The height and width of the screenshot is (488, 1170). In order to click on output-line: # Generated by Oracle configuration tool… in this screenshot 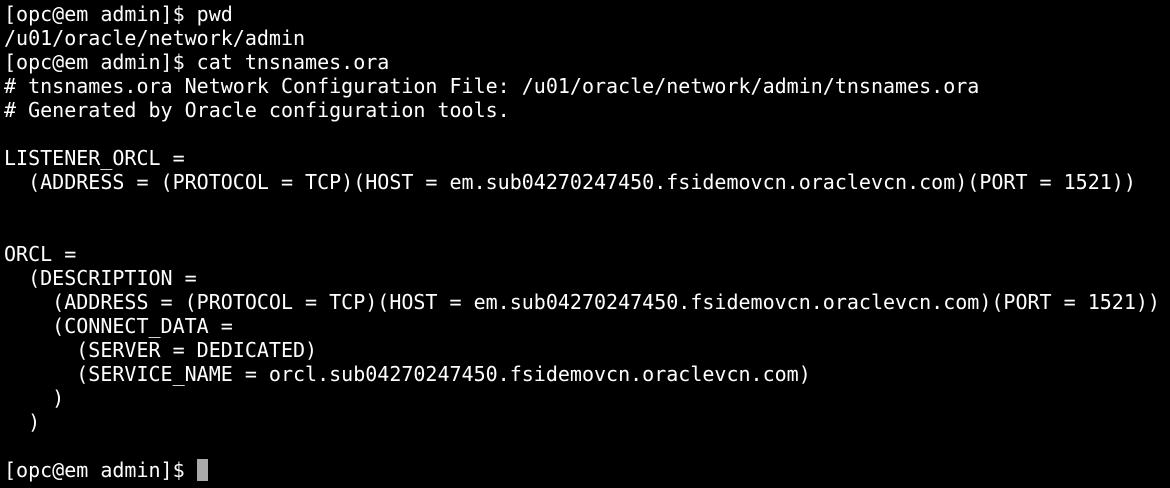, I will do `click(257, 110)`.